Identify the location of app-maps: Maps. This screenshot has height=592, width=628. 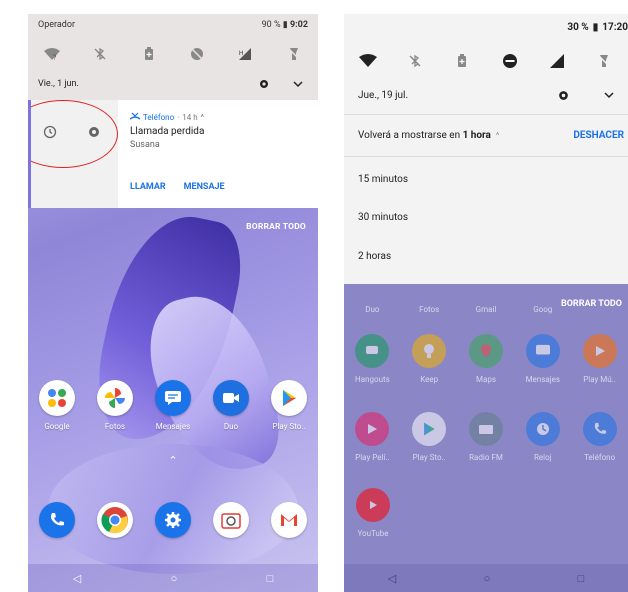
(486, 359).